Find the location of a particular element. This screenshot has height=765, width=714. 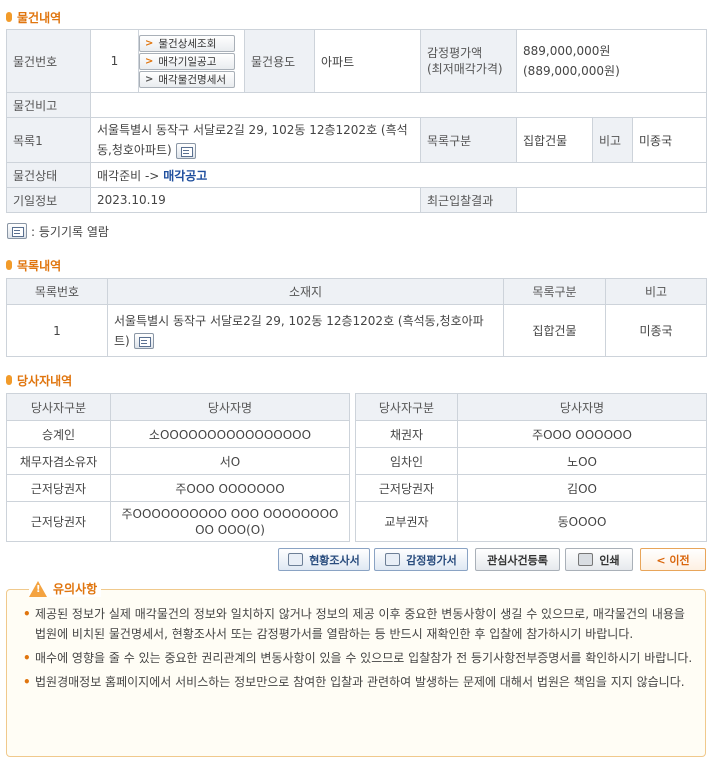

column-header: 목록번호 is located at coordinates (57, 291).